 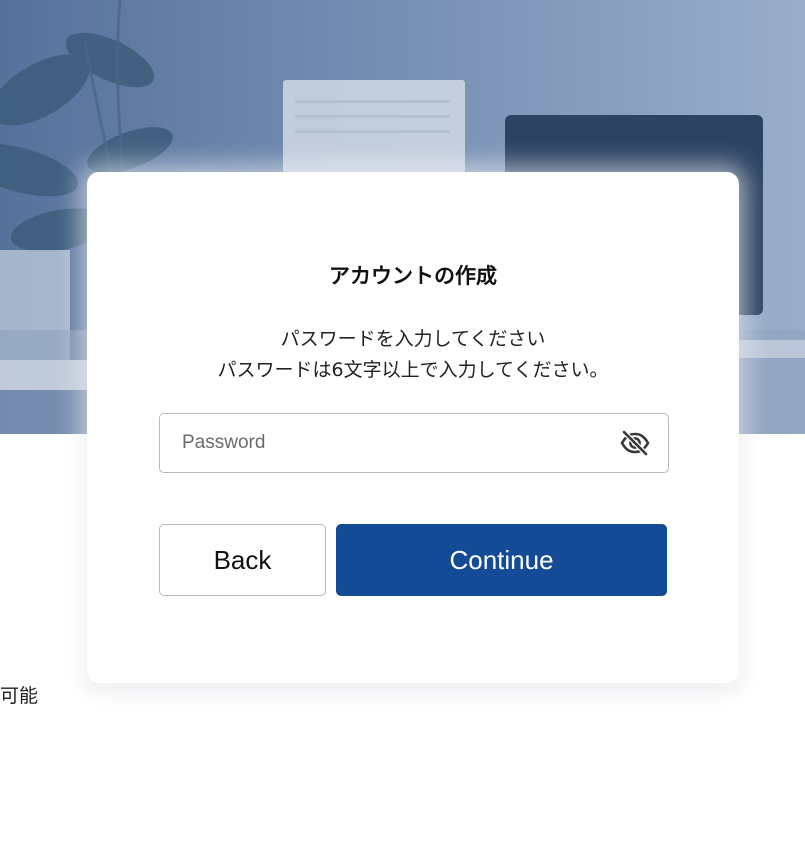 I want to click on background-text-fragment: 可能, so click(x=19, y=696).